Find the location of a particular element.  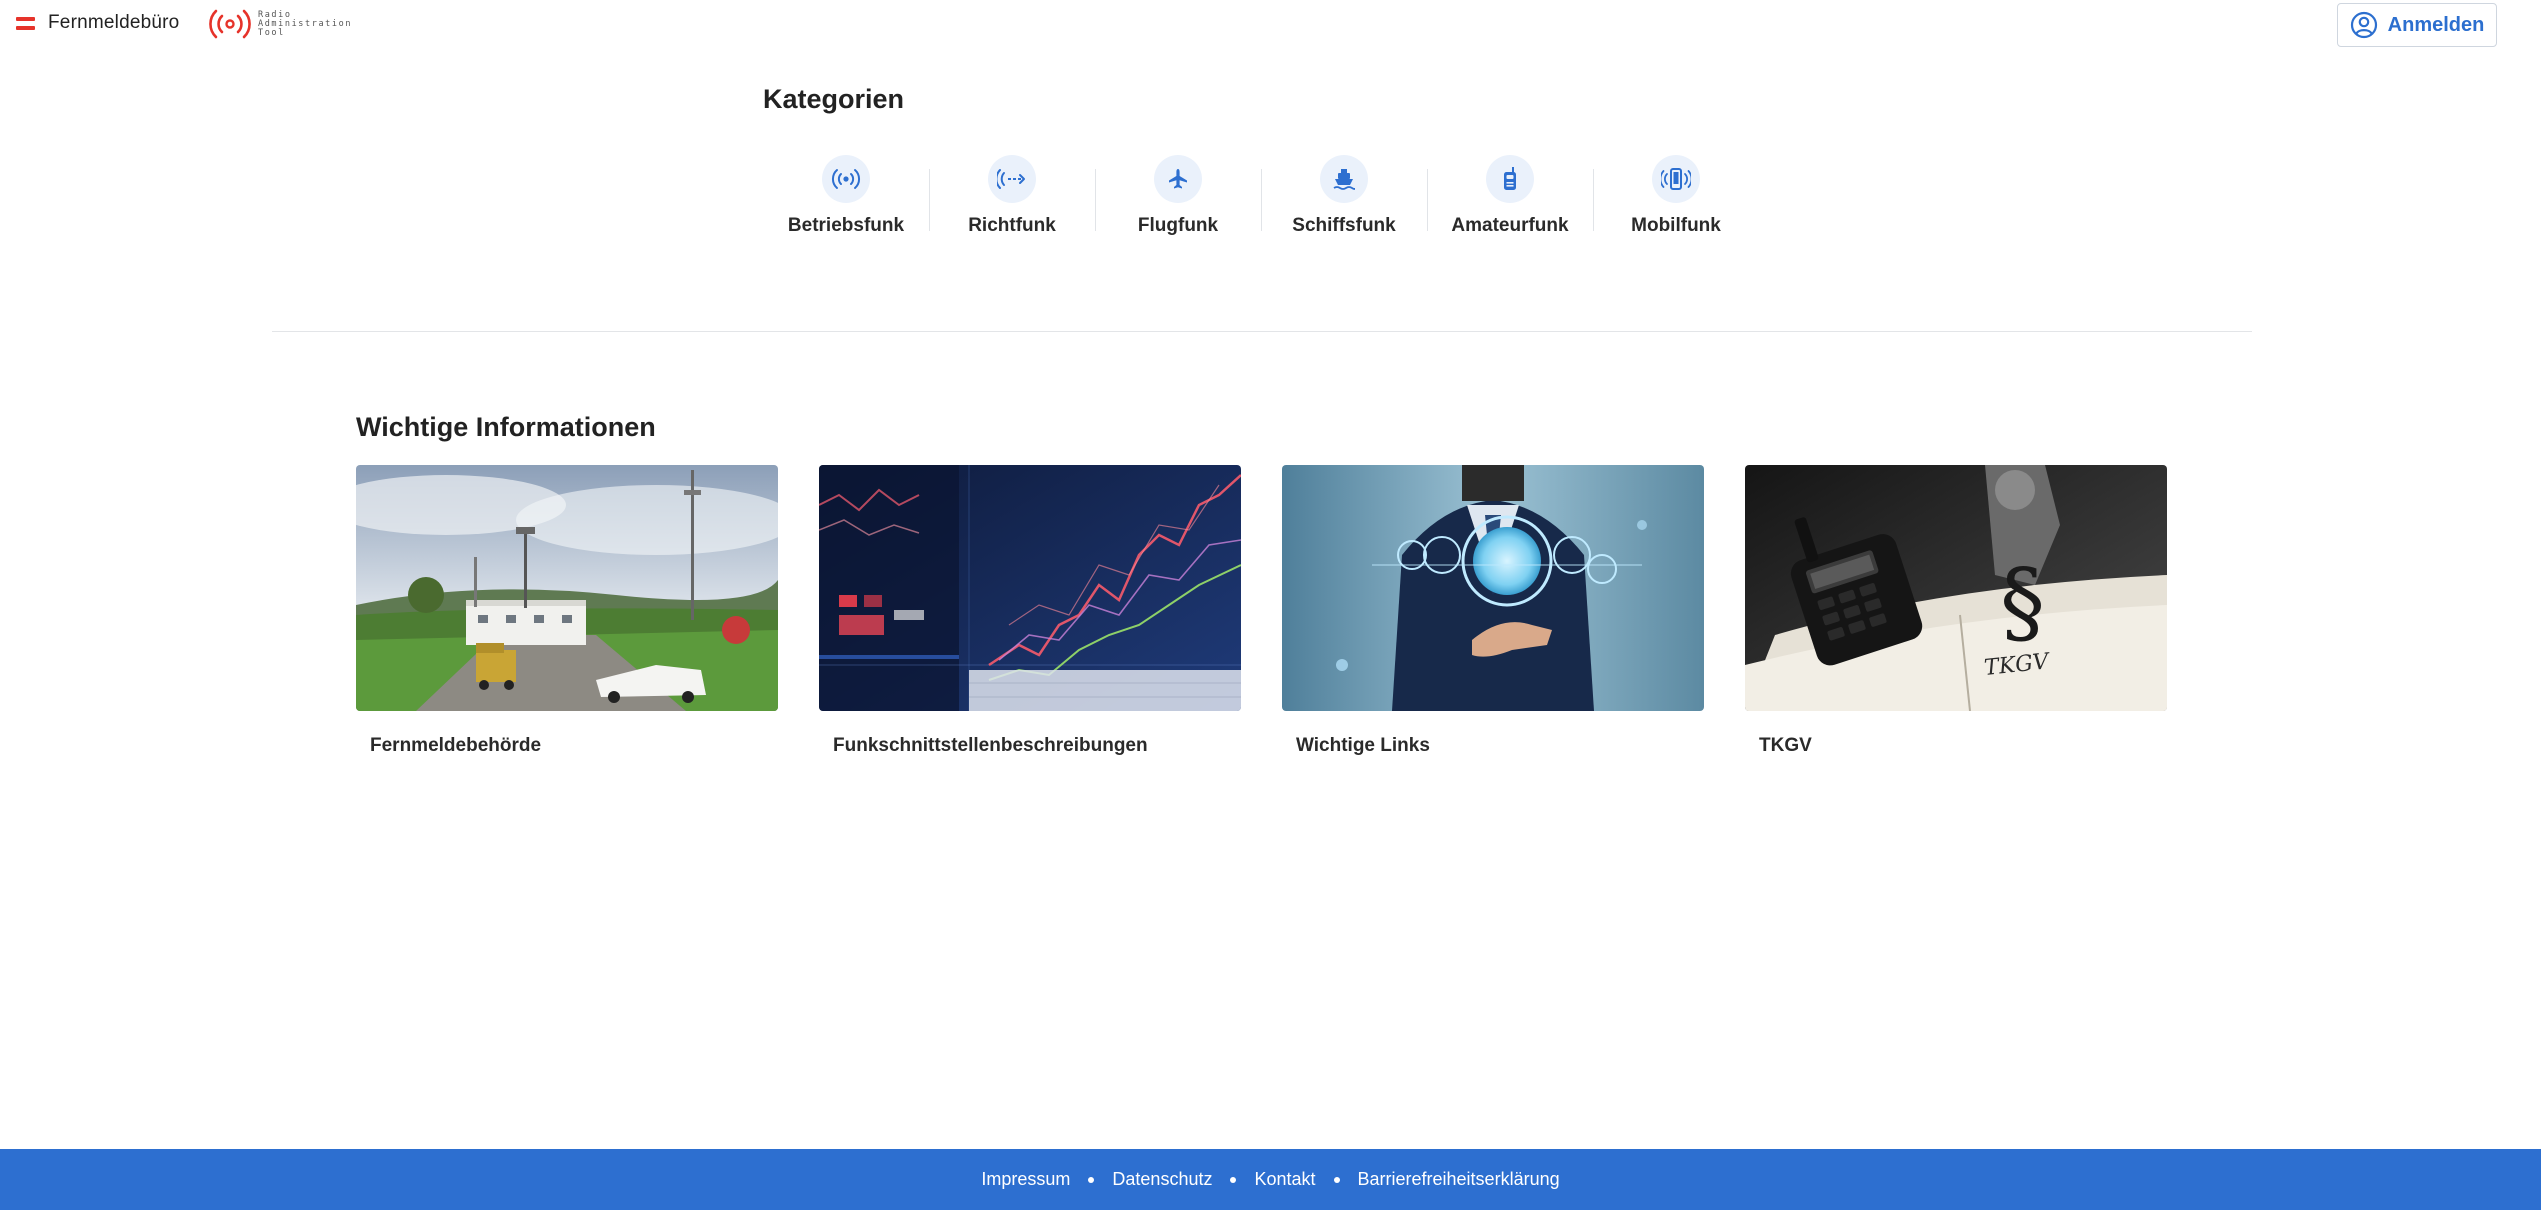

brand-home-link: Fernmeldebüro is located at coordinates (97, 23).